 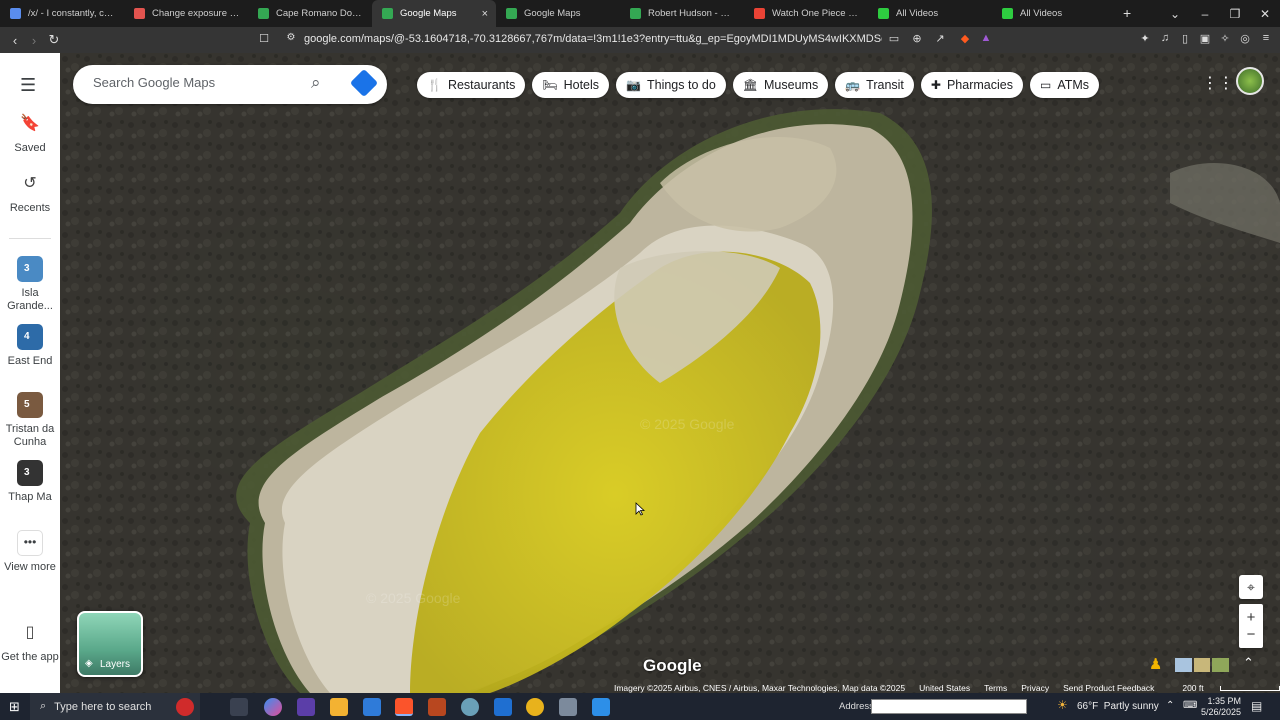 I want to click on feedback-link: Send Product Feedback, so click(x=1108, y=688).